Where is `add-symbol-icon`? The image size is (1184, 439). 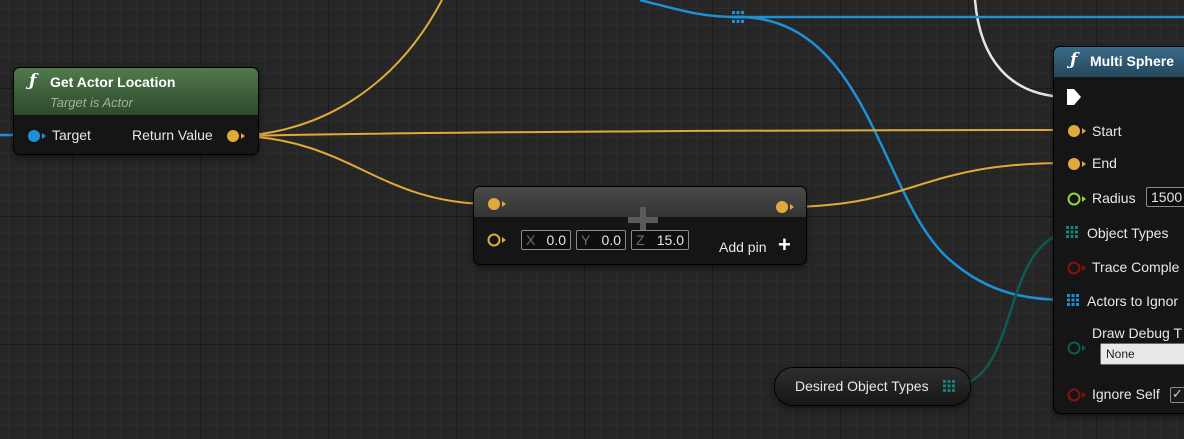
add-symbol-icon is located at coordinates (643, 219).